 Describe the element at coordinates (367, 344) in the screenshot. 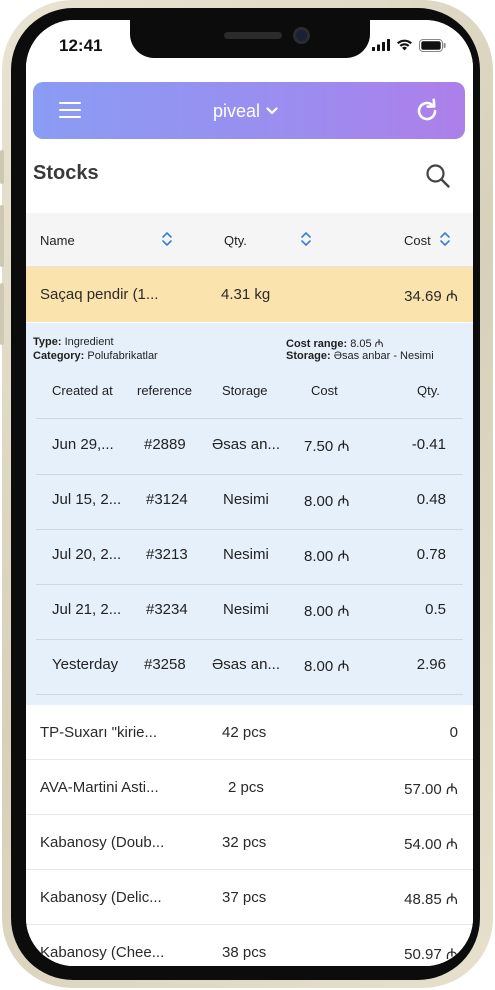

I see `detail-cost-range-value: 8.05 ₼` at that location.